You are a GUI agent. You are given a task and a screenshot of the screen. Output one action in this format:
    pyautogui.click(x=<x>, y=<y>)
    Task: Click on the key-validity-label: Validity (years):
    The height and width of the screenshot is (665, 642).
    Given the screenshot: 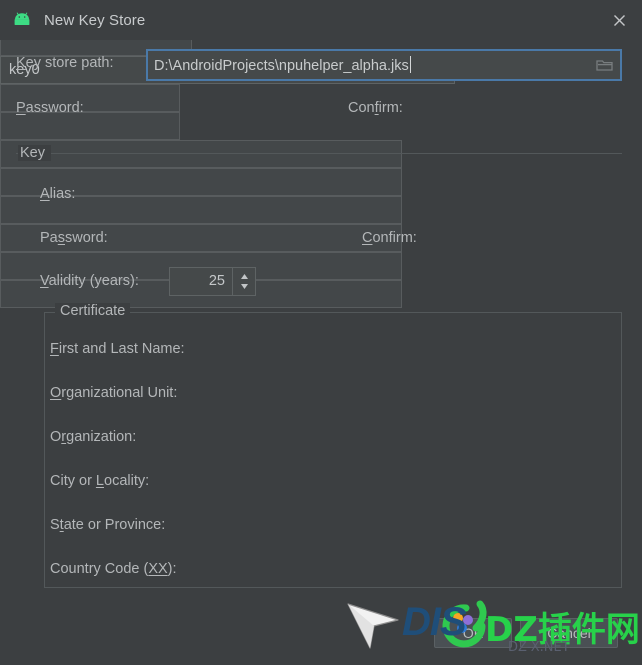 What is the action you would take?
    pyautogui.click(x=89, y=281)
    